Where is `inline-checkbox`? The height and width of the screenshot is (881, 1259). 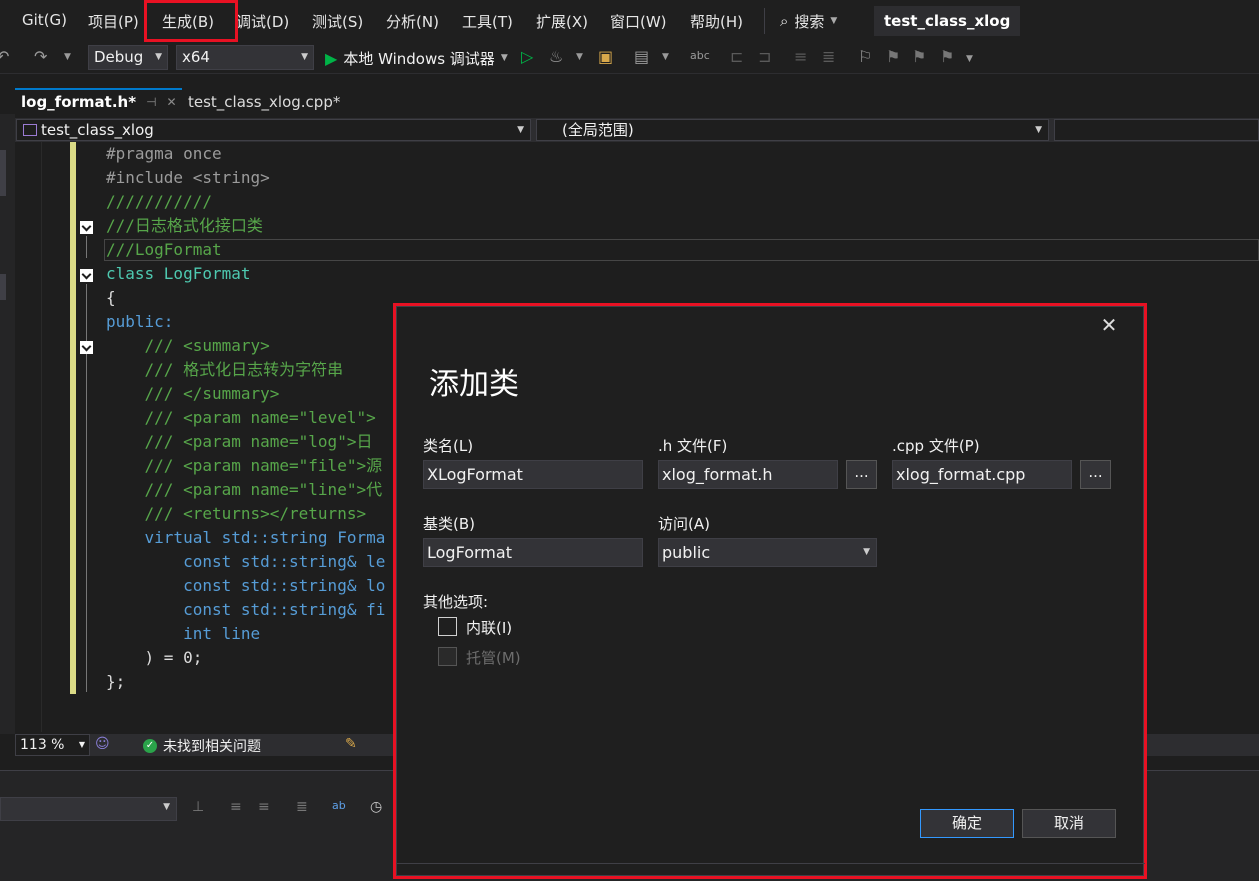
inline-checkbox is located at coordinates (447, 626).